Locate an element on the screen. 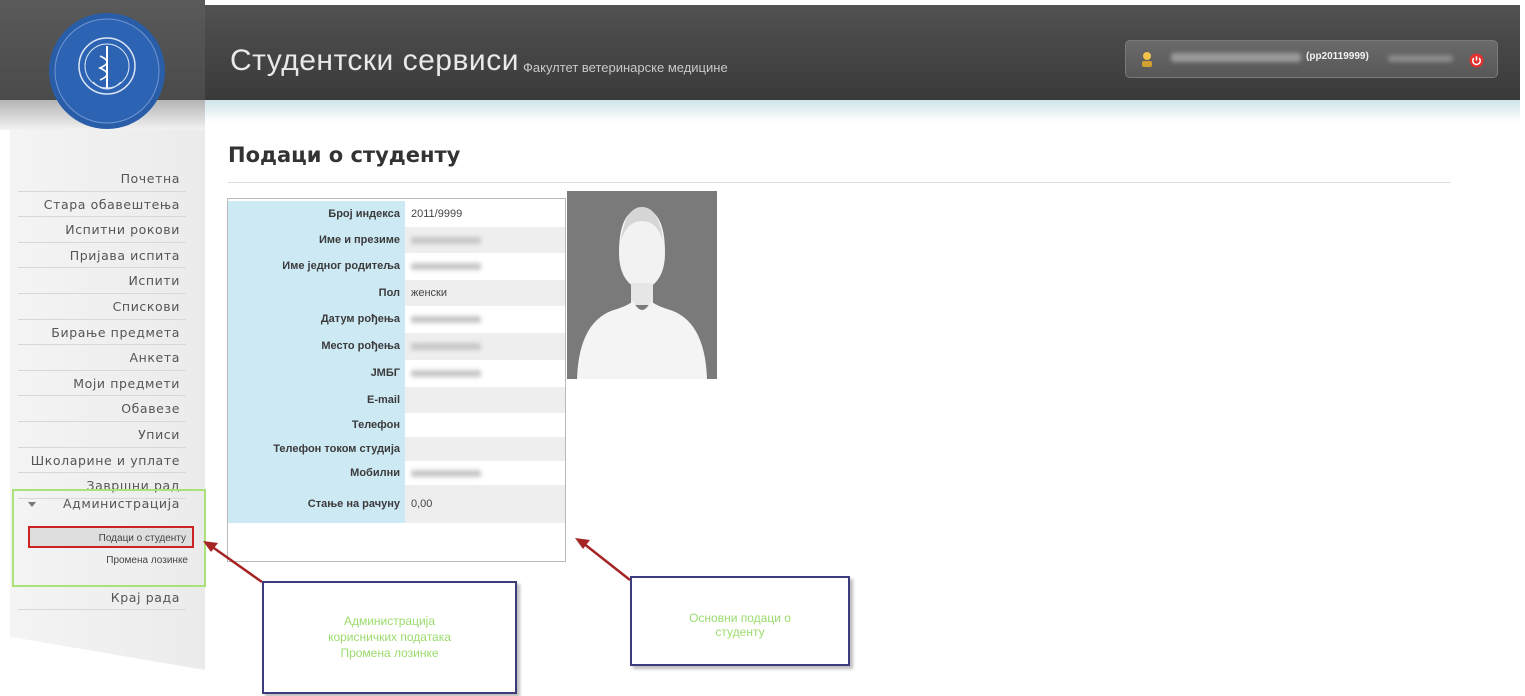 This screenshot has width=1525, height=696. student-photo-placeholder is located at coordinates (642, 285).